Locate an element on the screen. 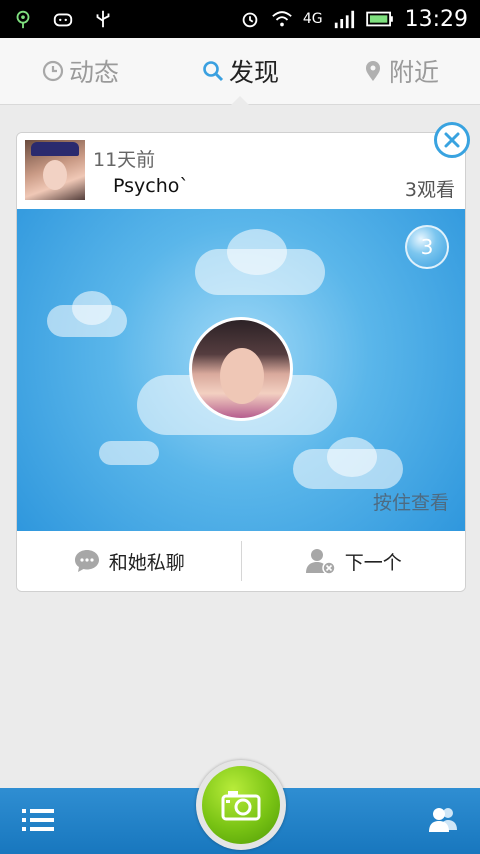 Image resolution: width=480 pixels, height=854 pixels. chat-button-label: 和她私聊 is located at coordinates (146, 562).